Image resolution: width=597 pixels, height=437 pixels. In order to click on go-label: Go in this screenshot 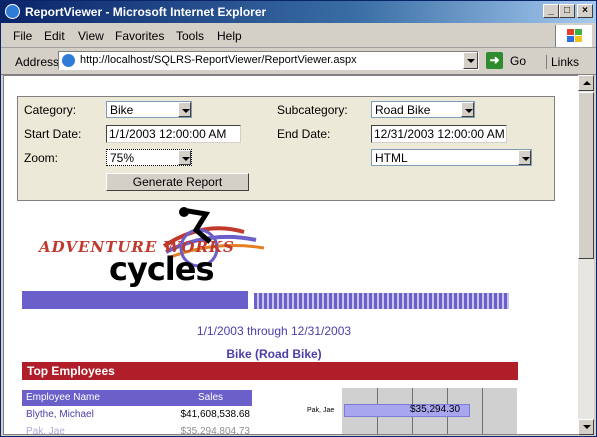, I will do `click(518, 61)`.